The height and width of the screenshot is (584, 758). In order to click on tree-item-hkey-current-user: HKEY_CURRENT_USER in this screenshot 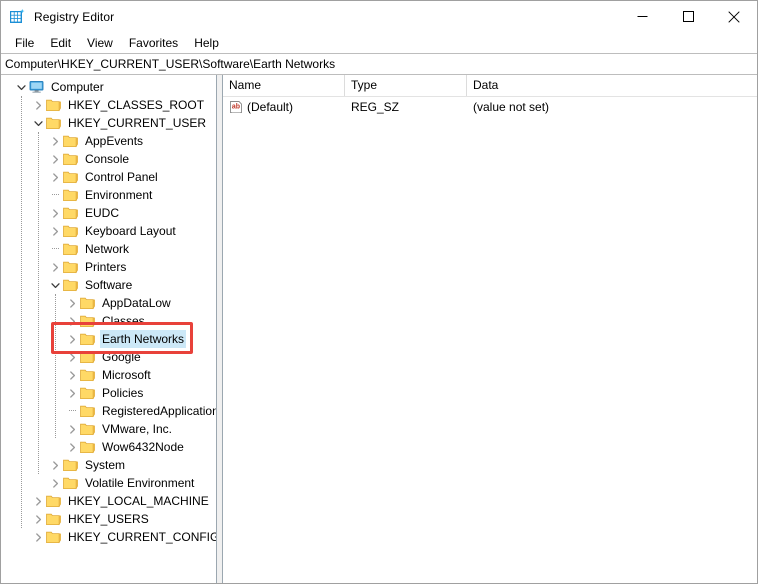, I will do `click(108, 123)`.